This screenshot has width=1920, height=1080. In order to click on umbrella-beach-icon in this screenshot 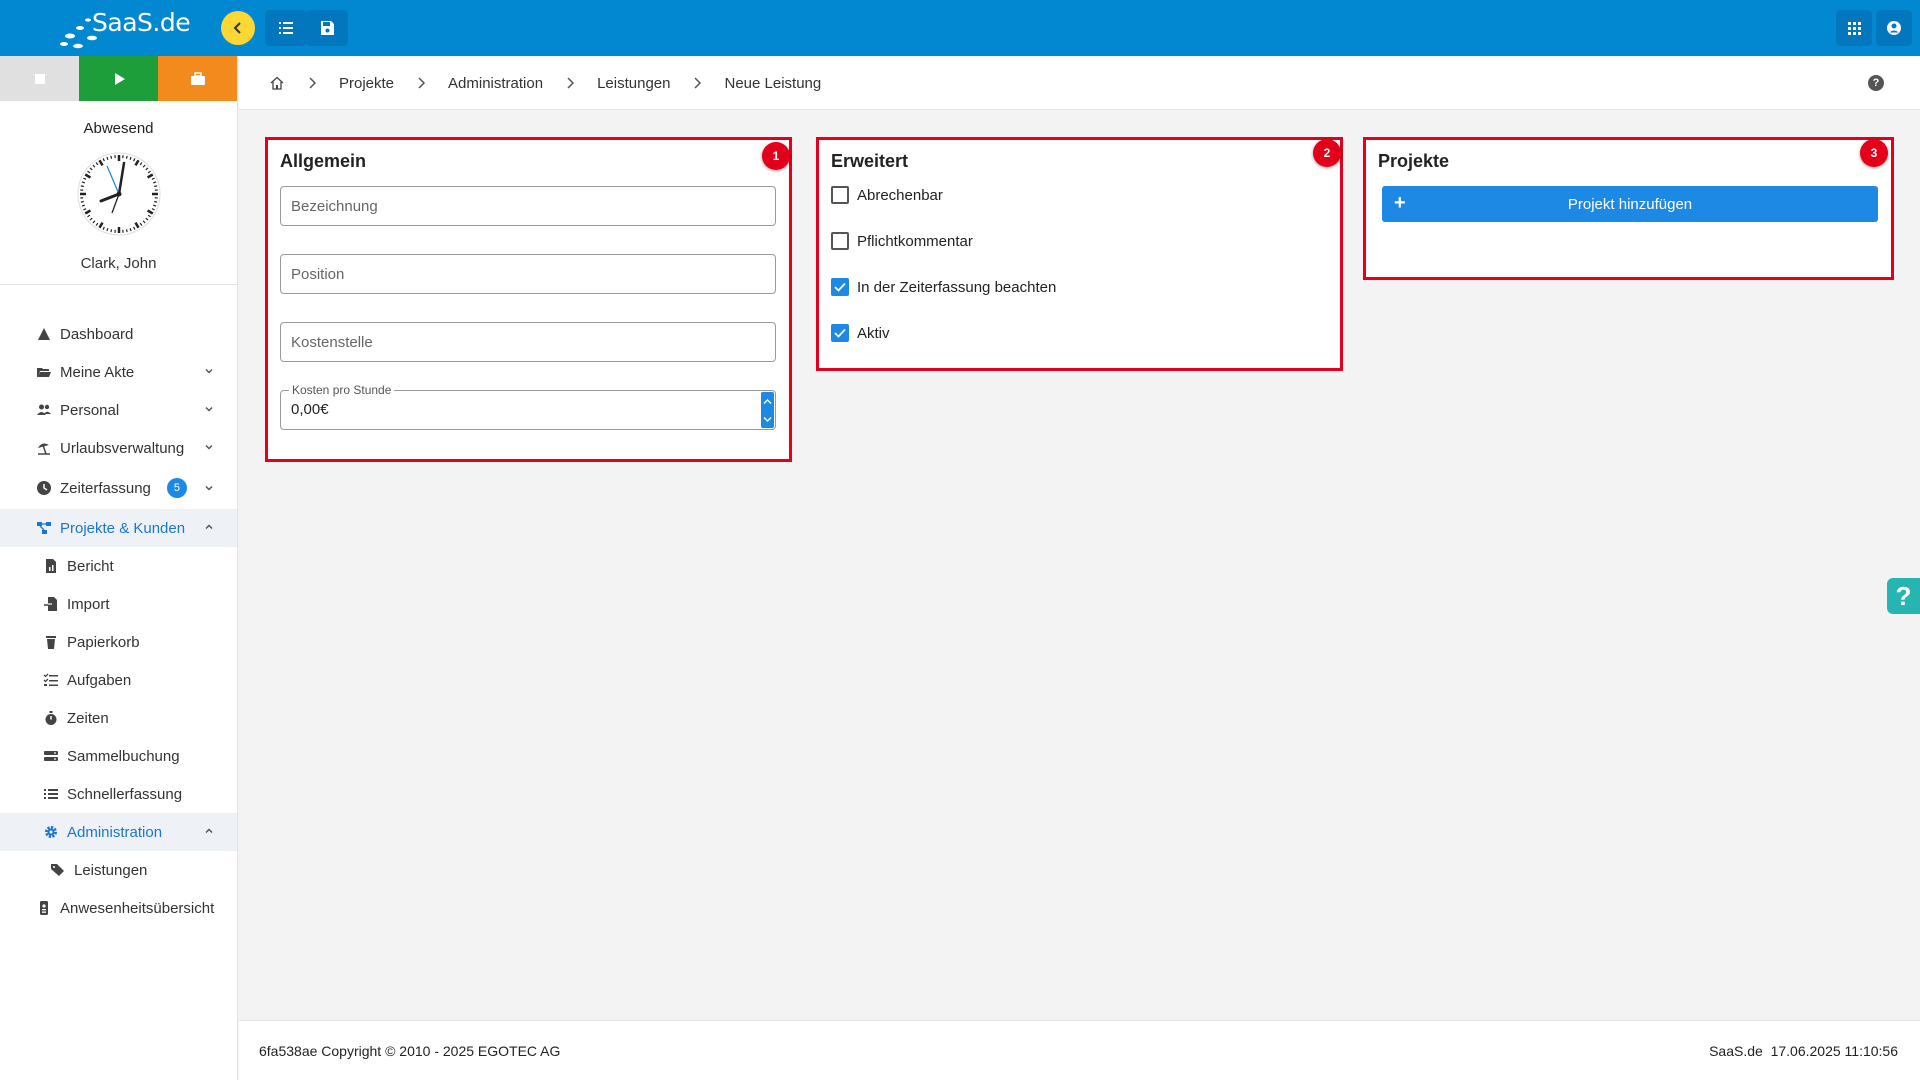, I will do `click(44, 448)`.